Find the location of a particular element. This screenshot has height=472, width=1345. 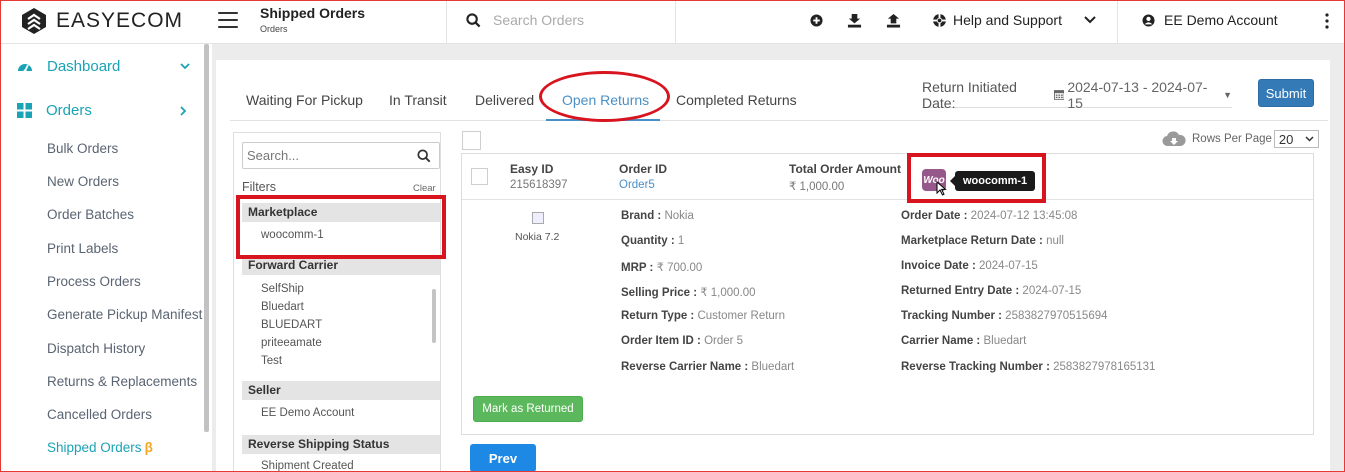

easy-id-label: Easy ID is located at coordinates (532, 169).